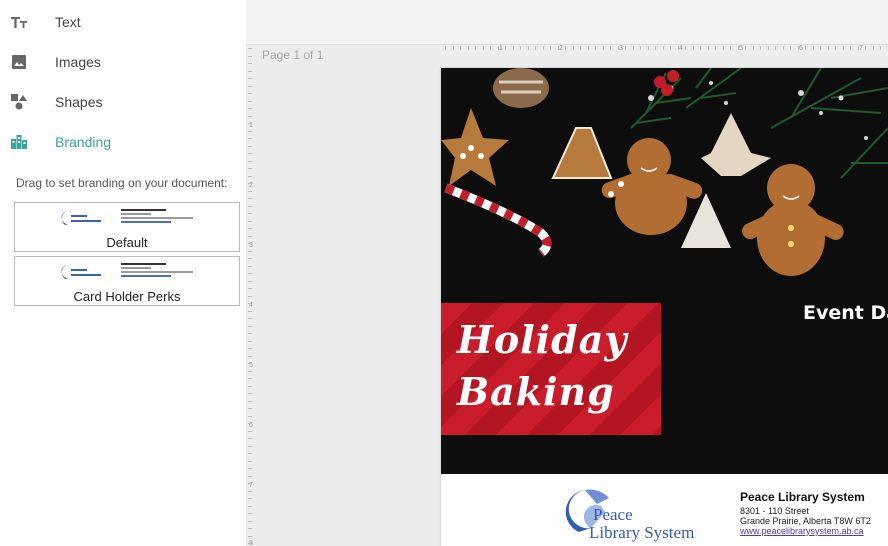  Describe the element at coordinates (681, 48) in the screenshot. I see `ruler-label: 4` at that location.